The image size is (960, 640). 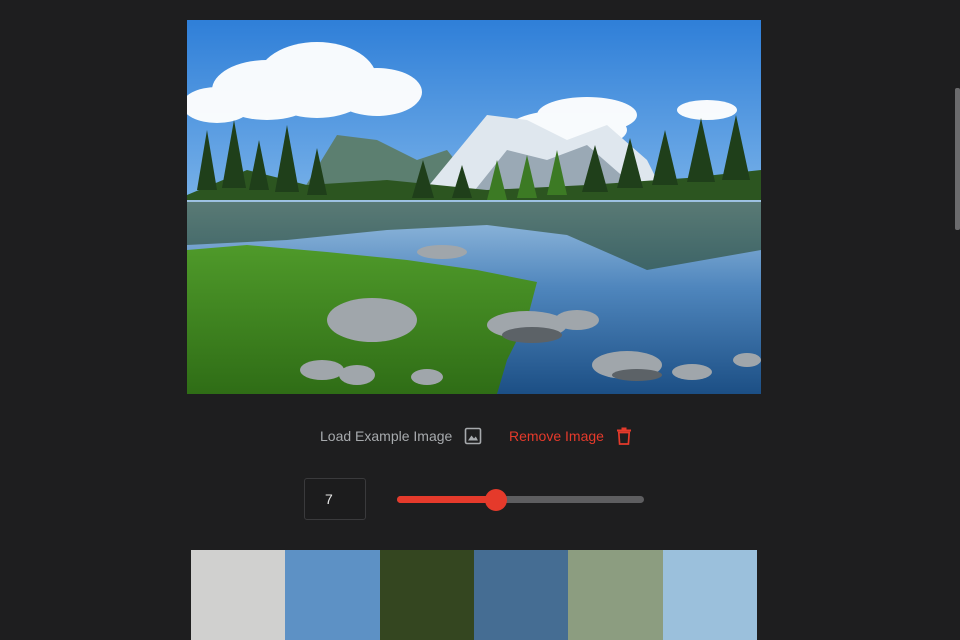 I want to click on load-example-image-button: Load Example Image, so click(x=401, y=436).